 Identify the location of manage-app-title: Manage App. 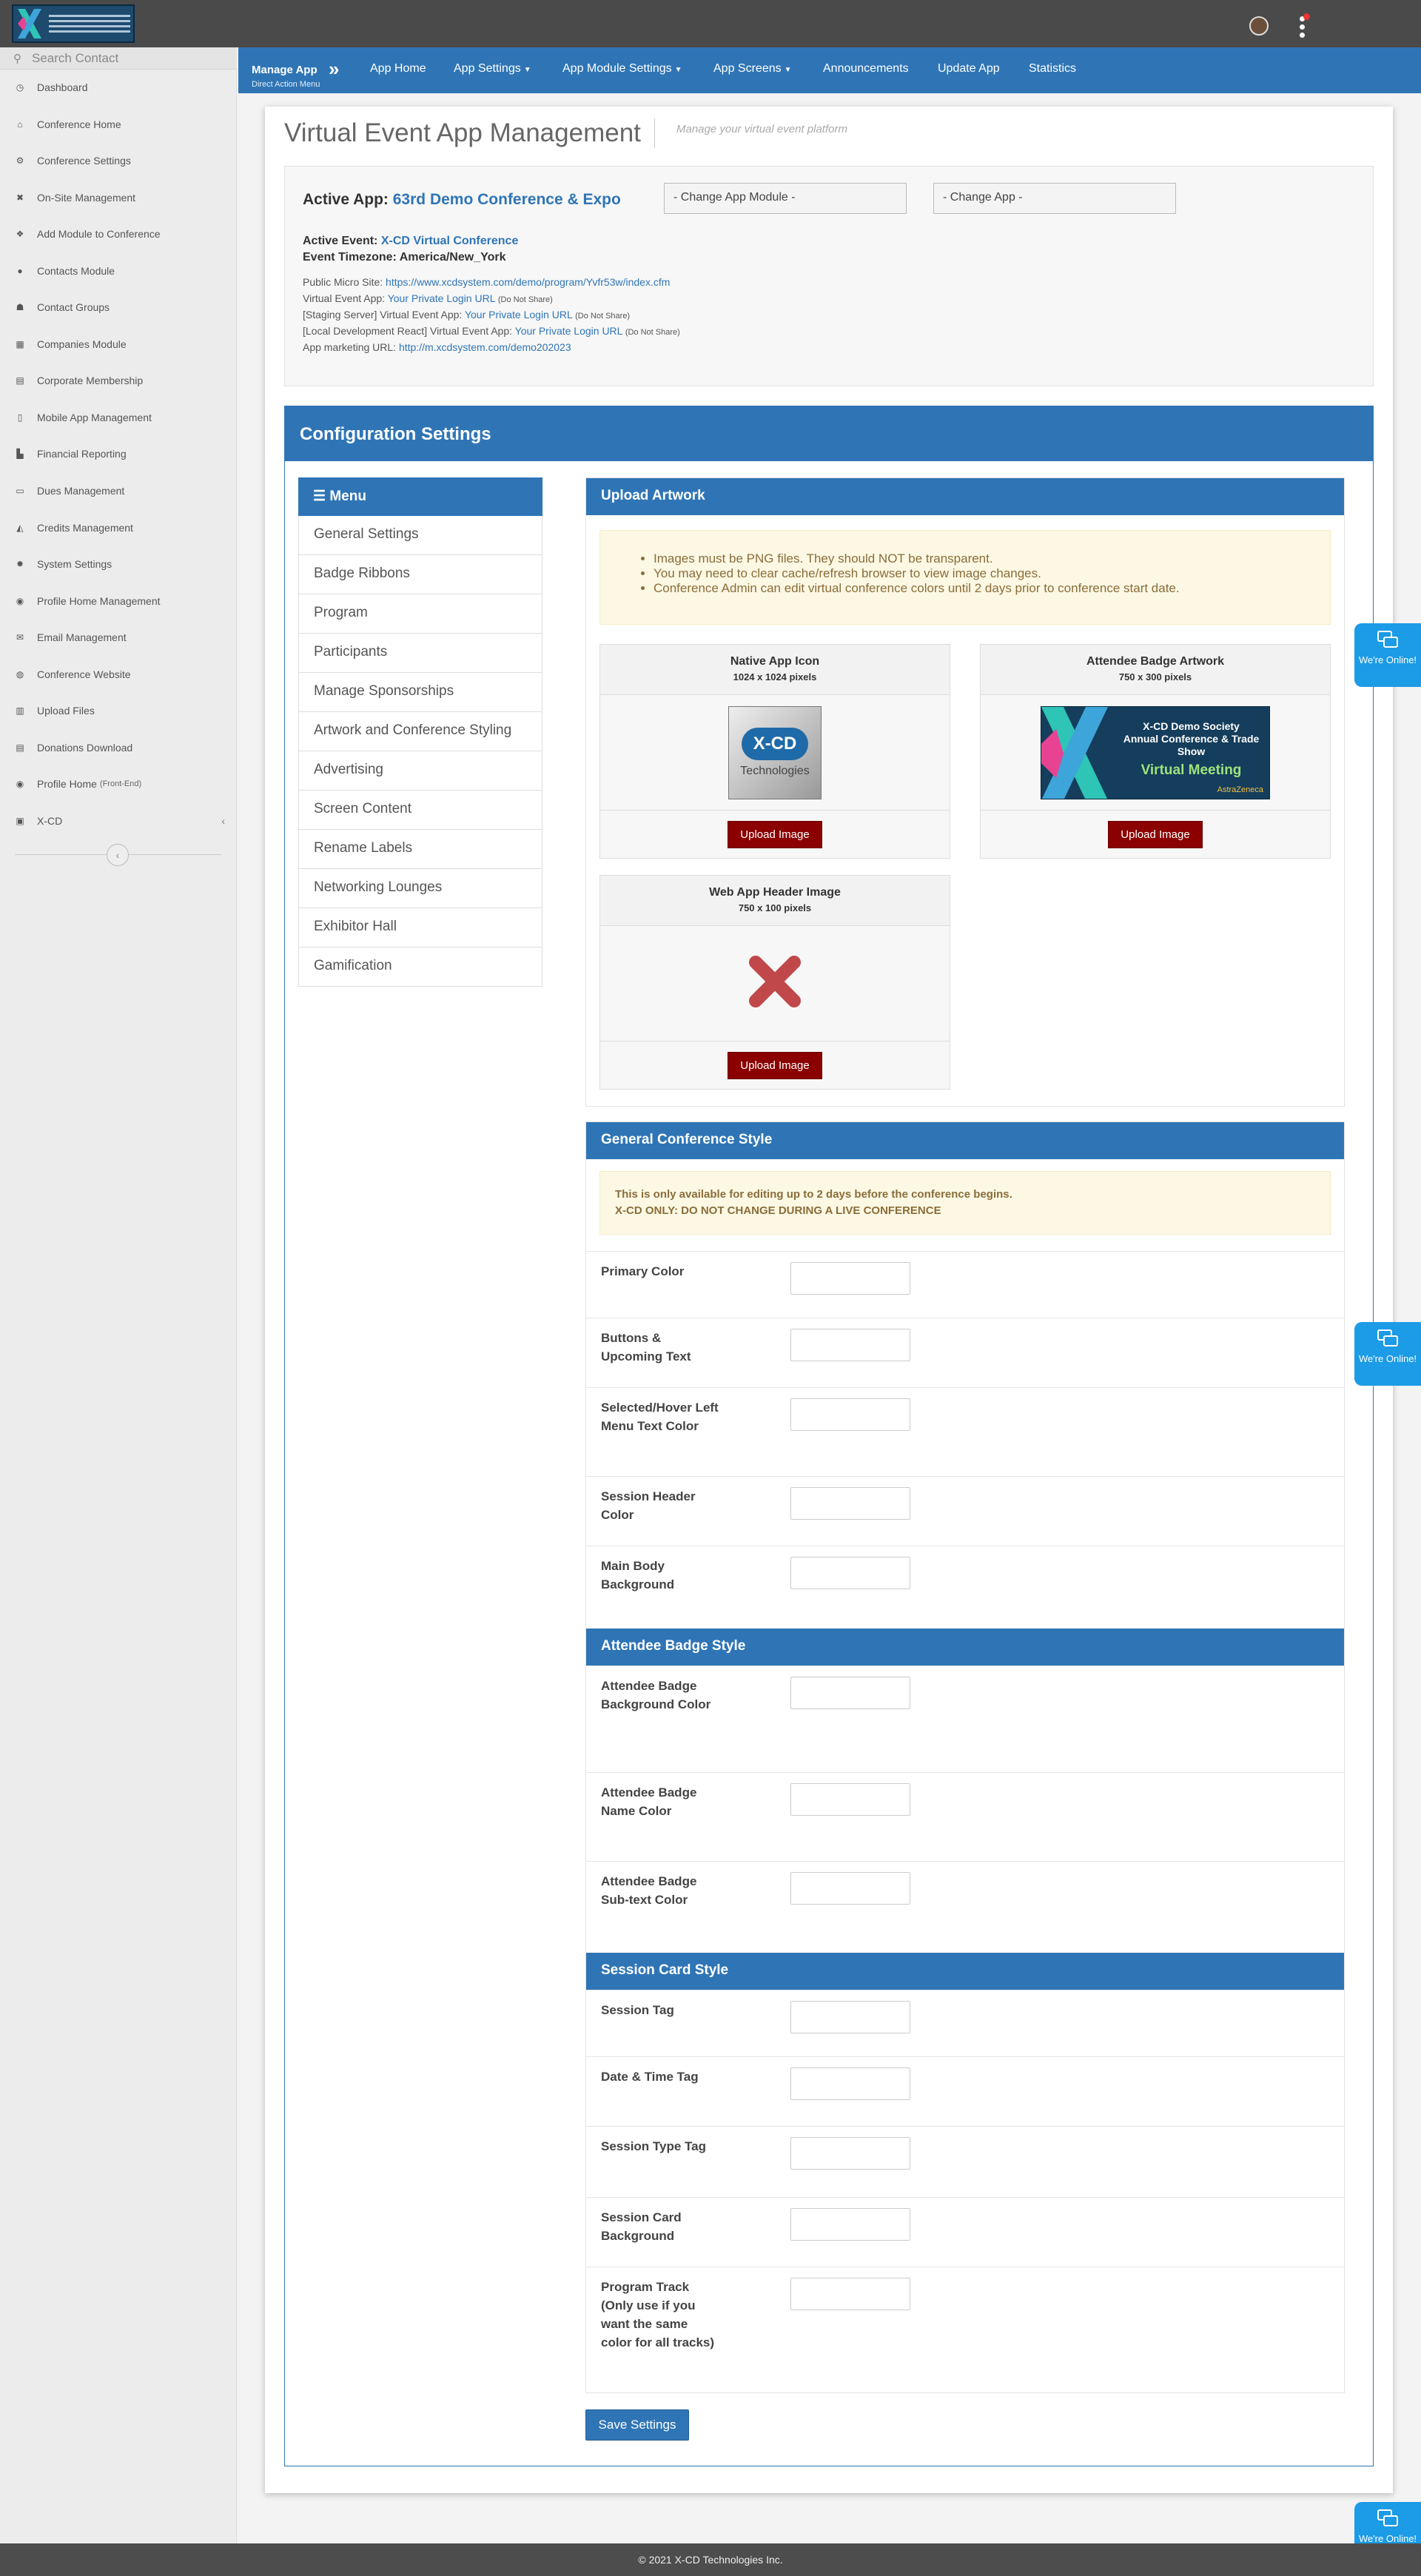
(285, 70).